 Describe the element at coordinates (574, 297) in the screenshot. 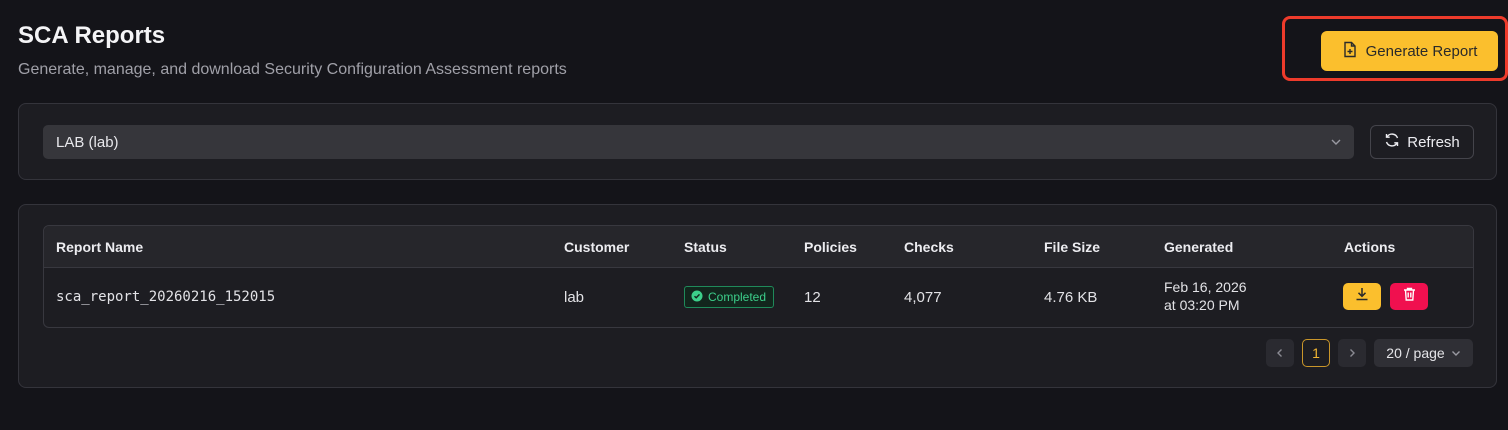

I see `customer-cell: lab` at that location.